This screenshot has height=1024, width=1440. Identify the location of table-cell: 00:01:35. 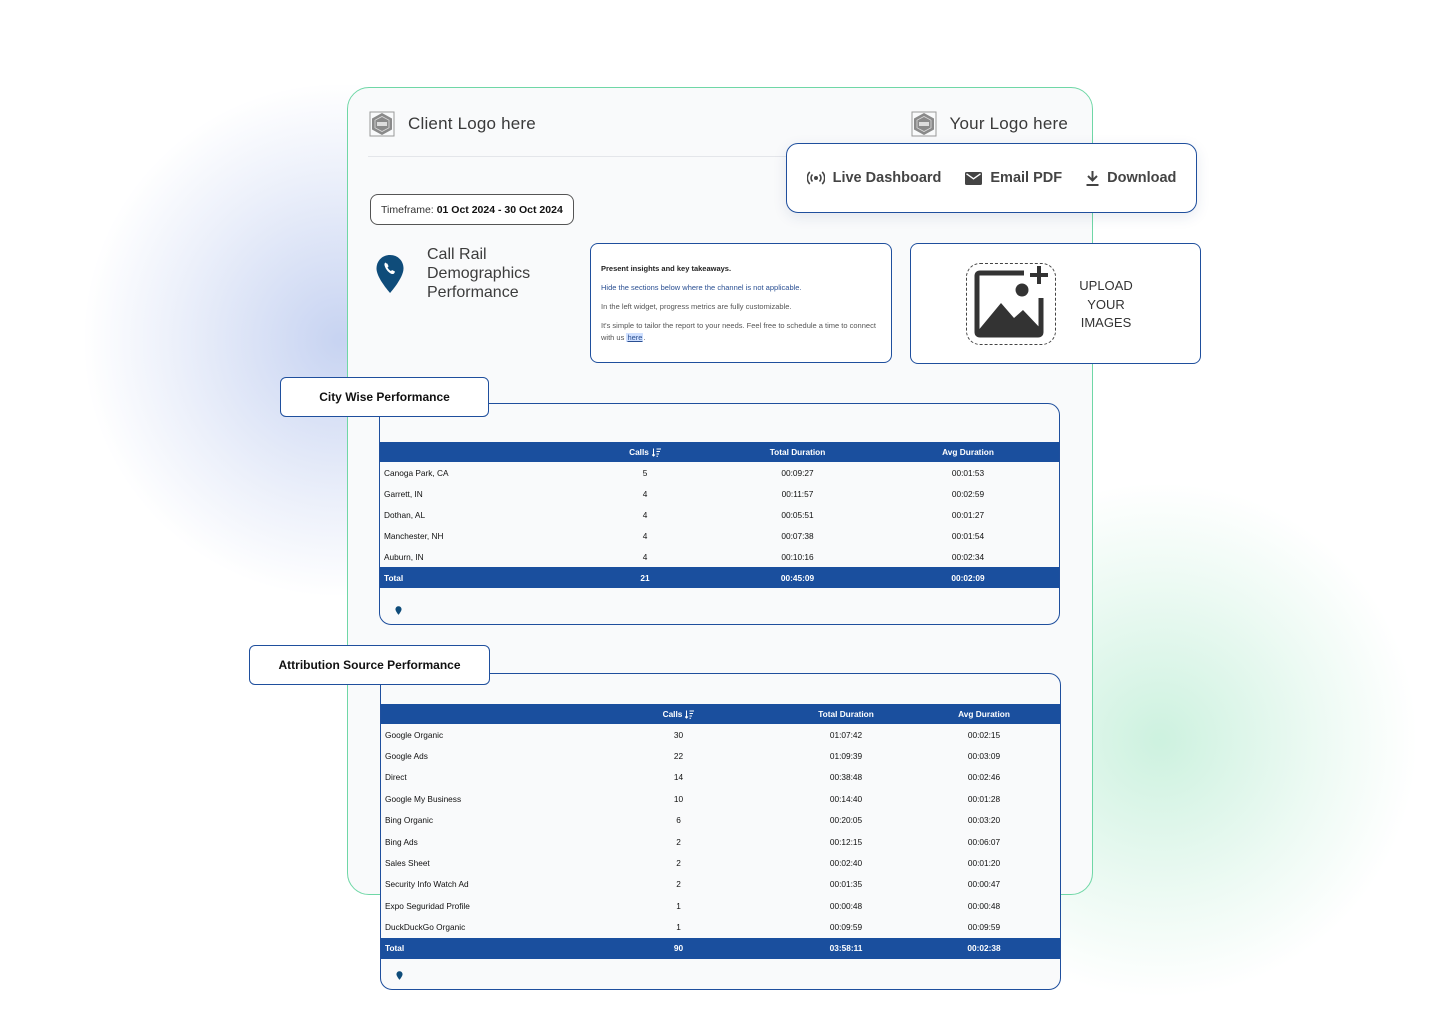
(846, 884).